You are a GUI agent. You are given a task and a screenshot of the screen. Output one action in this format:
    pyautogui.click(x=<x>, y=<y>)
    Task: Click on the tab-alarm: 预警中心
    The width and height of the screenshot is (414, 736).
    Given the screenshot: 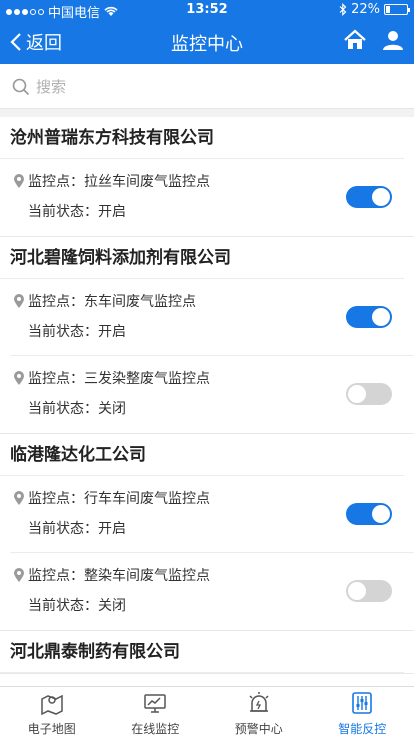 What is the action you would take?
    pyautogui.click(x=259, y=711)
    